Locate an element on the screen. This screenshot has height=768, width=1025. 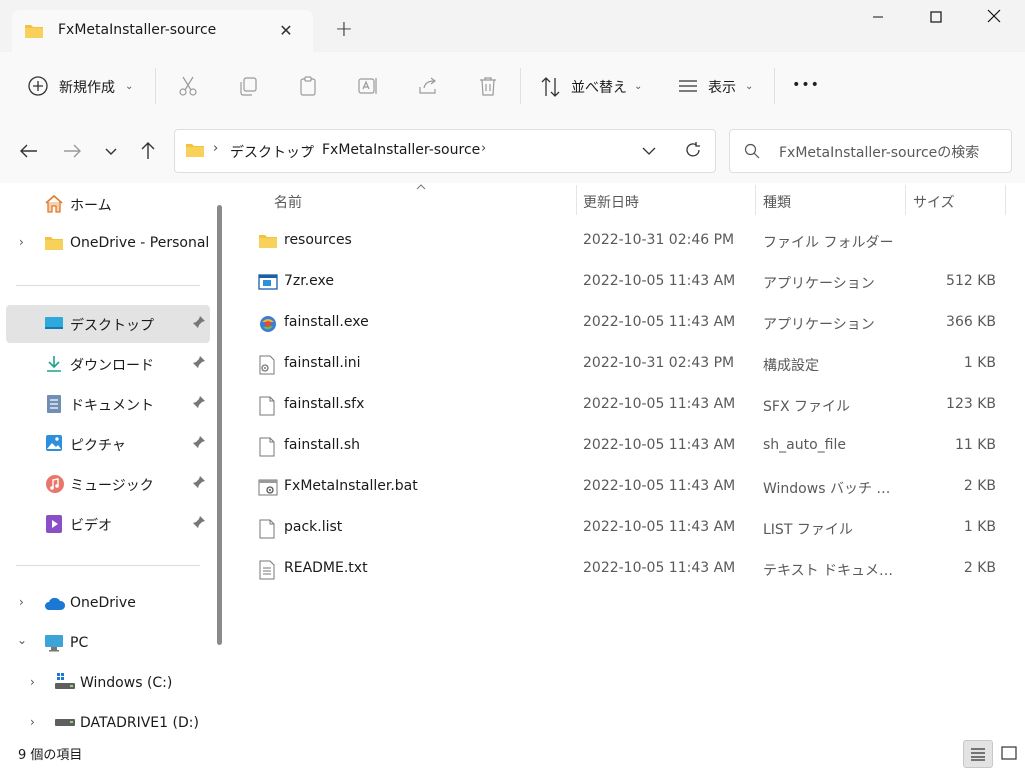
sidebar-item-desktop: デスクトップ is located at coordinates (108, 324).